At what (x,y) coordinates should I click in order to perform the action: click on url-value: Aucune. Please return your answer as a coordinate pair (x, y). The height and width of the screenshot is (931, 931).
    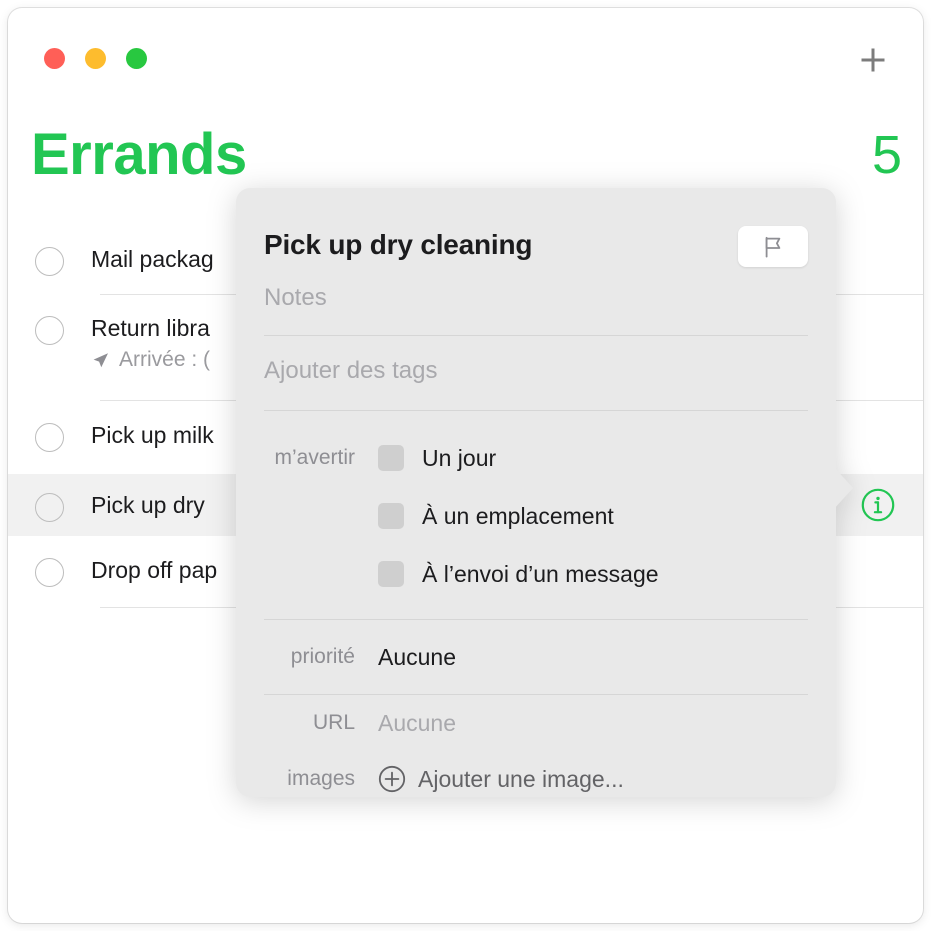
    Looking at the image, I should click on (417, 723).